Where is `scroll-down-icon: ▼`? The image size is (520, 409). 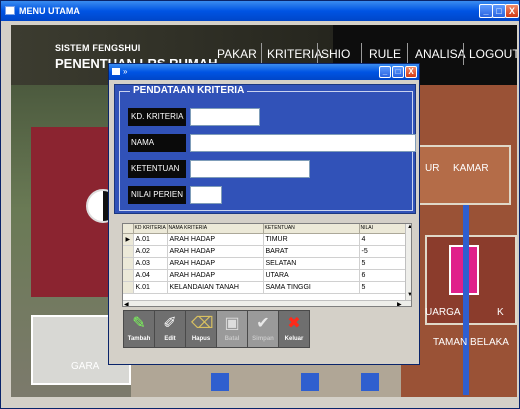 scroll-down-icon: ▼ is located at coordinates (409, 295).